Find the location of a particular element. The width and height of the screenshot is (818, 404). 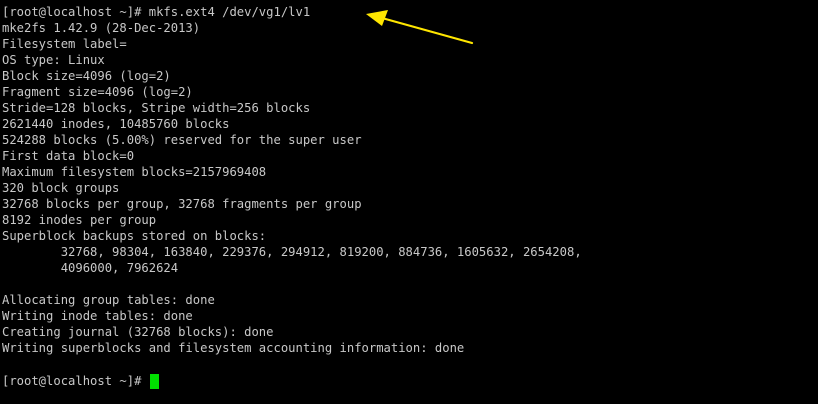

output-line: 2621440 inodes, 10485760 blocks is located at coordinates (116, 124).